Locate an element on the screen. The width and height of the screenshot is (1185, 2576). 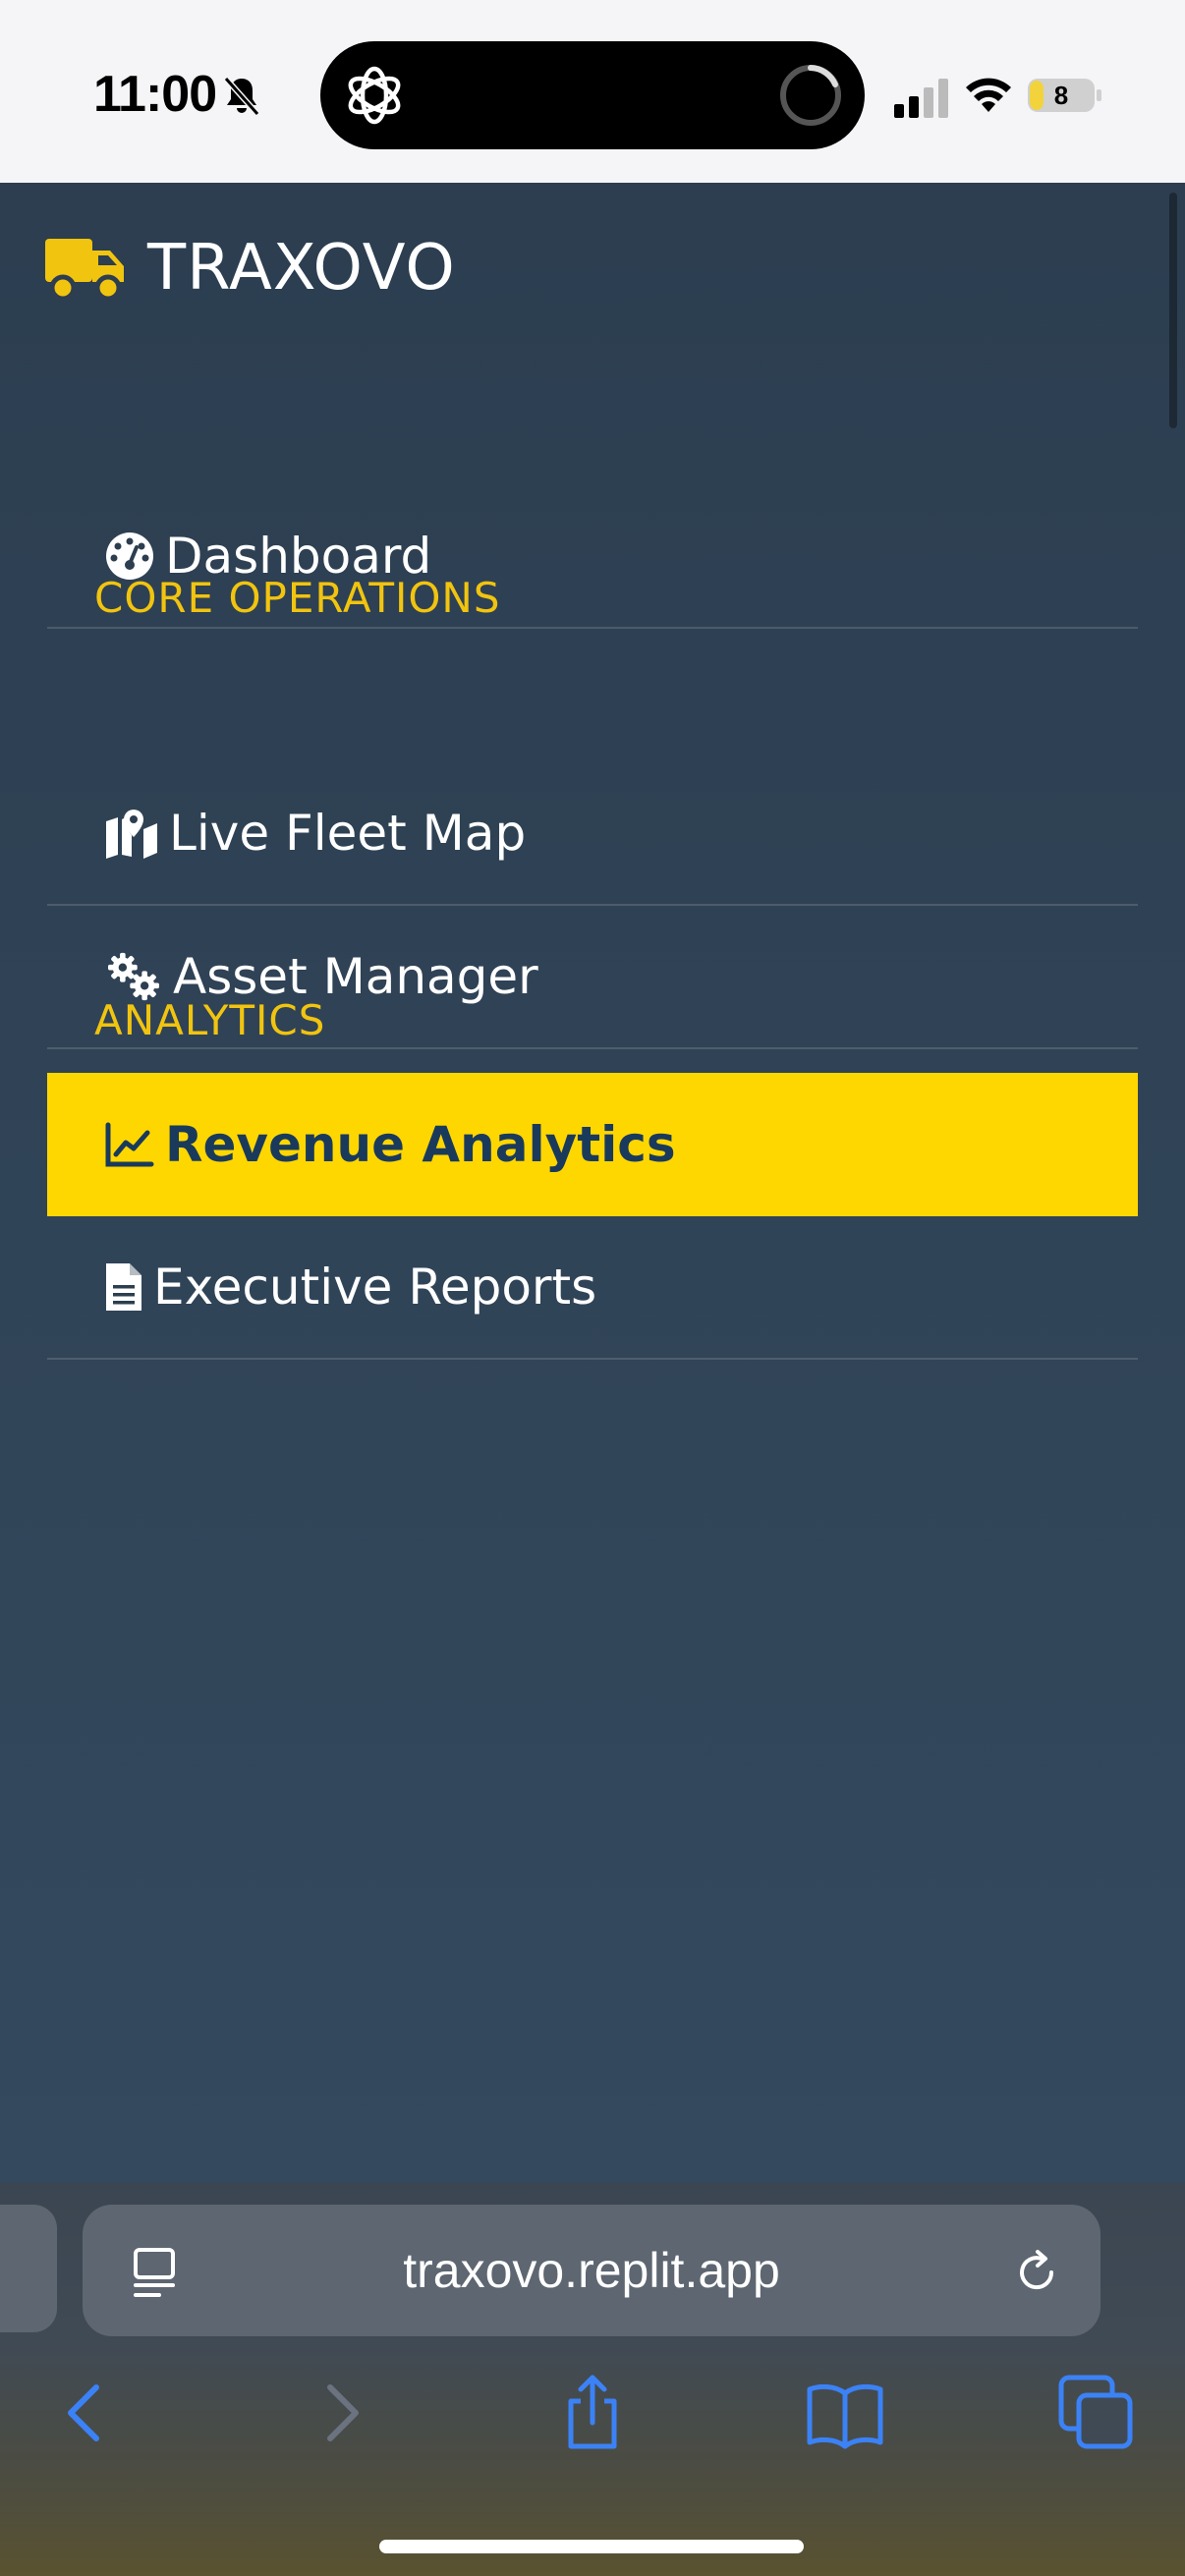
sidebar-item-revenue-analytics: Revenue Analytics is located at coordinates (592, 1144).